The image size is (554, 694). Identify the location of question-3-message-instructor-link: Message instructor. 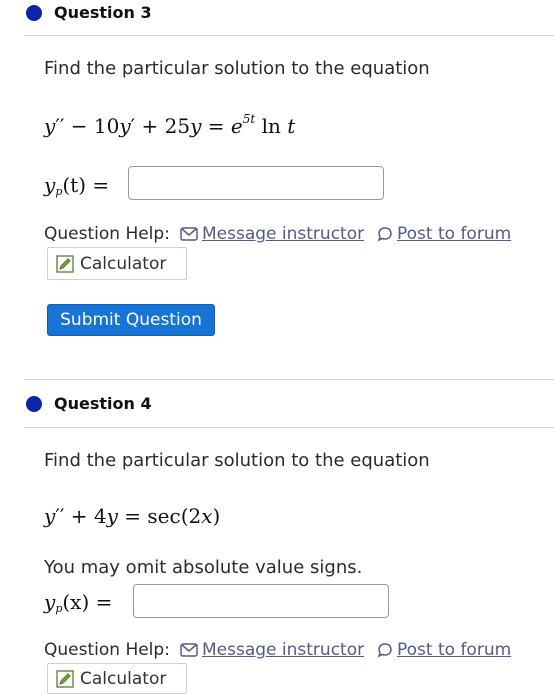
(272, 234).